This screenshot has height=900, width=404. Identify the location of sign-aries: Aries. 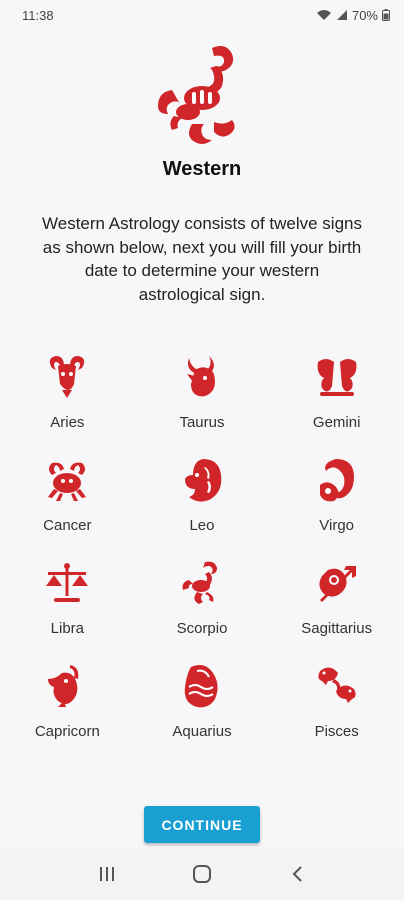
(67, 401).